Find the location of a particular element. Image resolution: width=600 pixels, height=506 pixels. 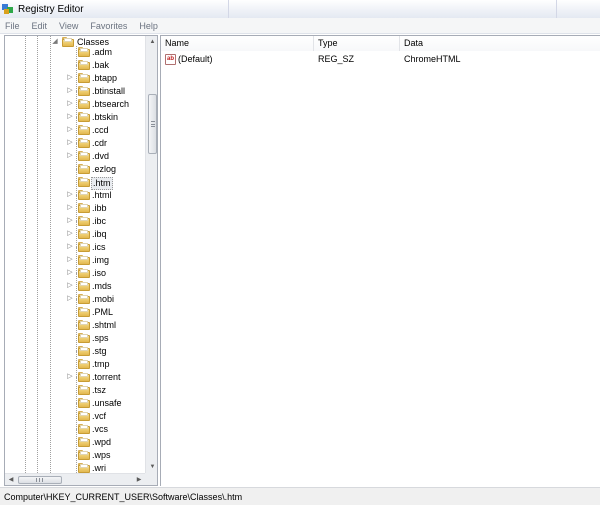

tree-vertical-scrollbar: ▲ ▼ is located at coordinates (151, 254).